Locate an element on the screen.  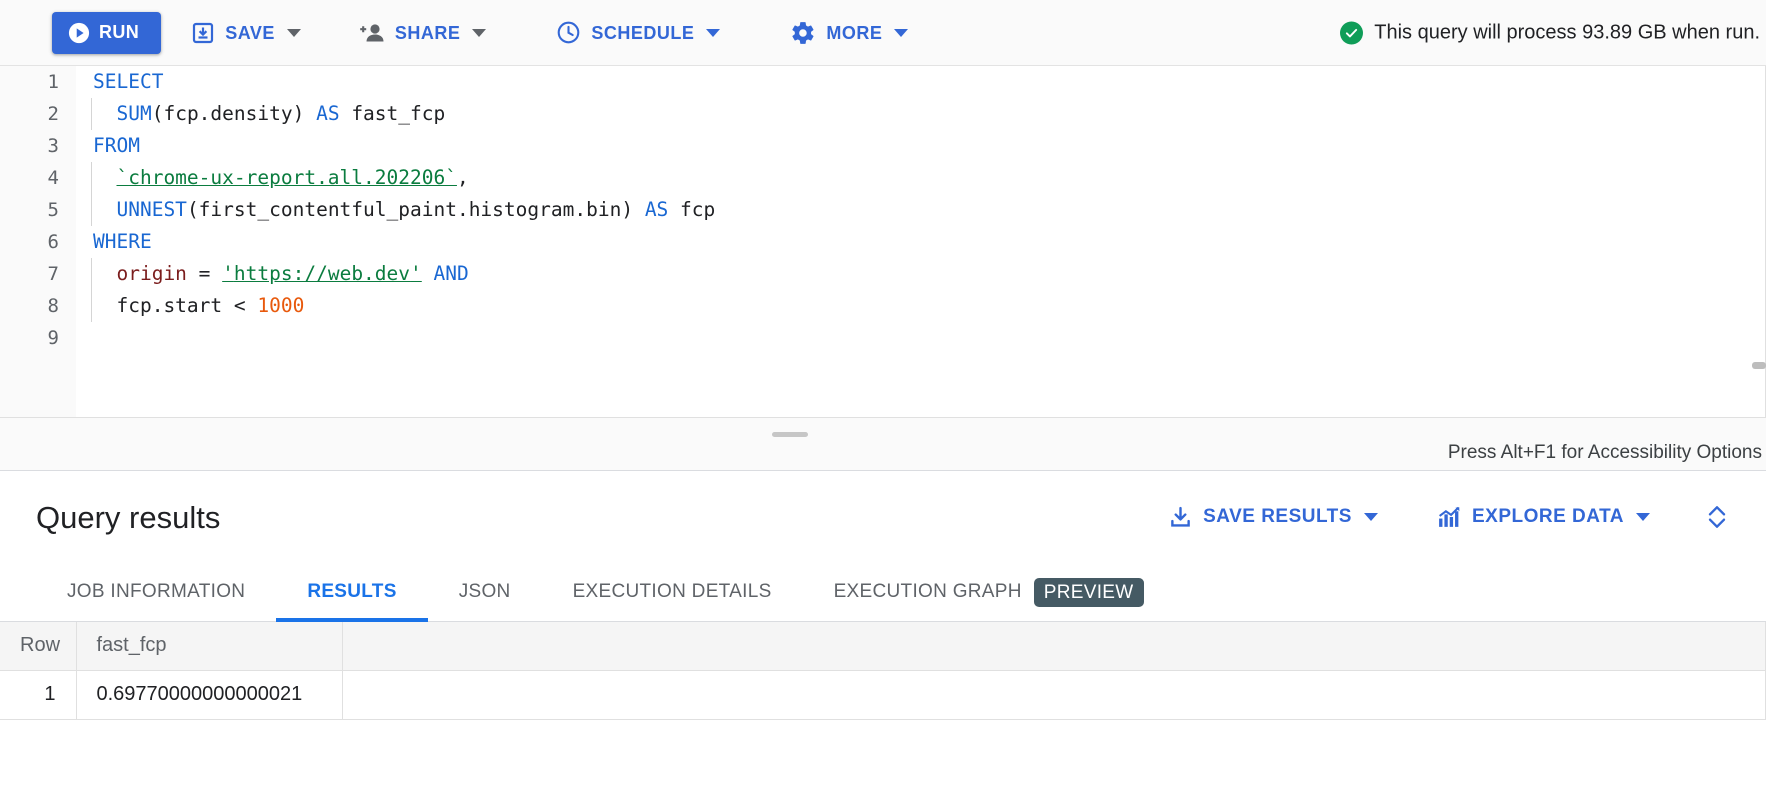
save-results-label: SAVE RESULTS is located at coordinates (1277, 516).